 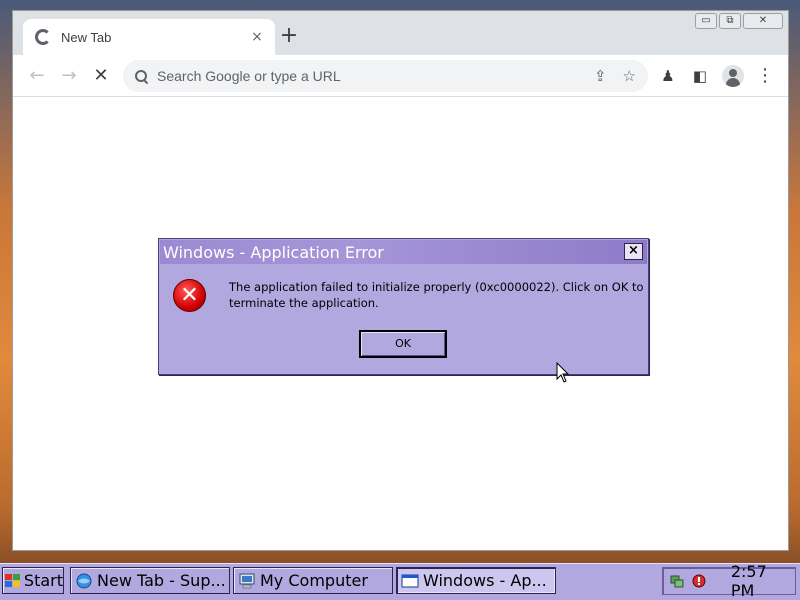 What do you see at coordinates (763, 21) in the screenshot?
I see `window-close-button: ✕` at bounding box center [763, 21].